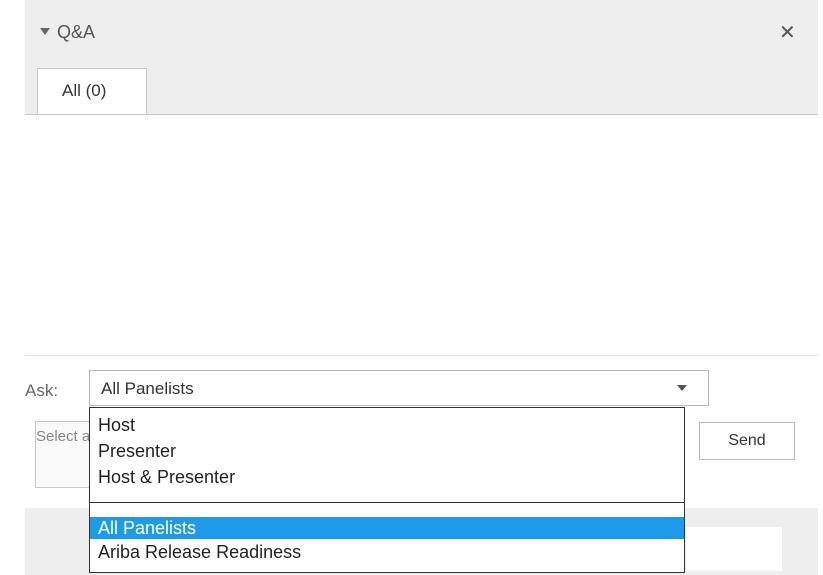 This screenshot has width=823, height=575. I want to click on dropdown-option-ariba-release-readiness: Ariba Release Readiness, so click(387, 552).